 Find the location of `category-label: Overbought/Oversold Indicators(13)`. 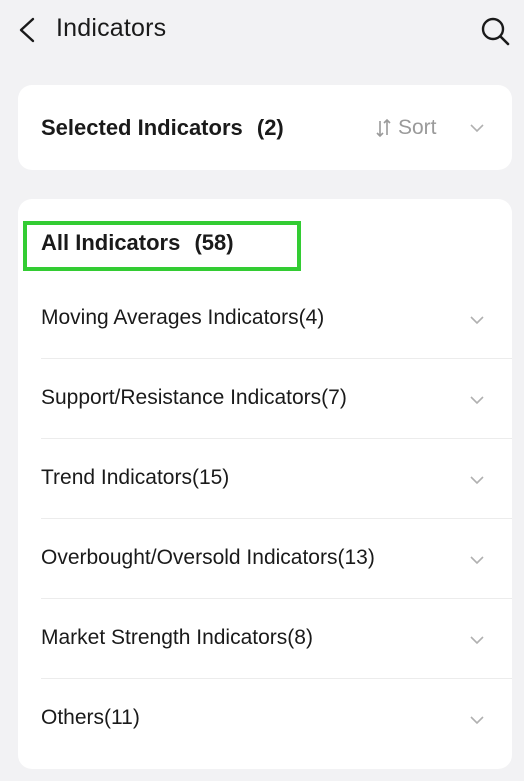

category-label: Overbought/Oversold Indicators(13) is located at coordinates (208, 557).